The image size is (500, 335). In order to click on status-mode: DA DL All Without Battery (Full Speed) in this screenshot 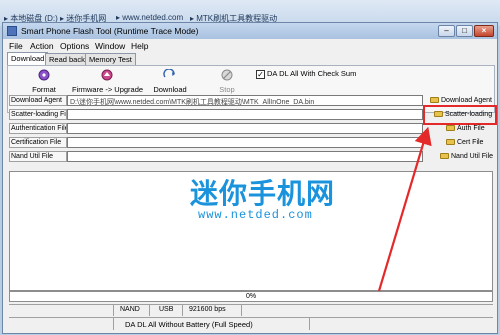, I will do `click(189, 324)`.